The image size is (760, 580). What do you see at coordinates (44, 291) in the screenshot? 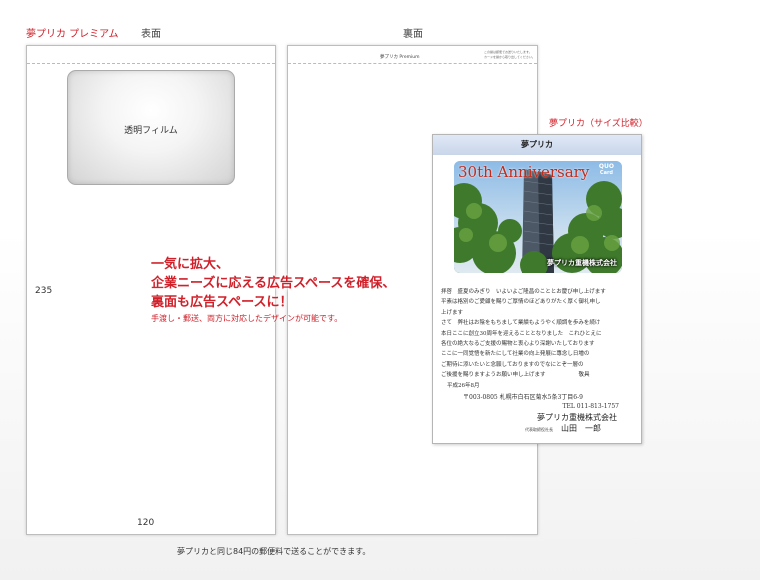
I see `height-dimension: 235` at bounding box center [44, 291].